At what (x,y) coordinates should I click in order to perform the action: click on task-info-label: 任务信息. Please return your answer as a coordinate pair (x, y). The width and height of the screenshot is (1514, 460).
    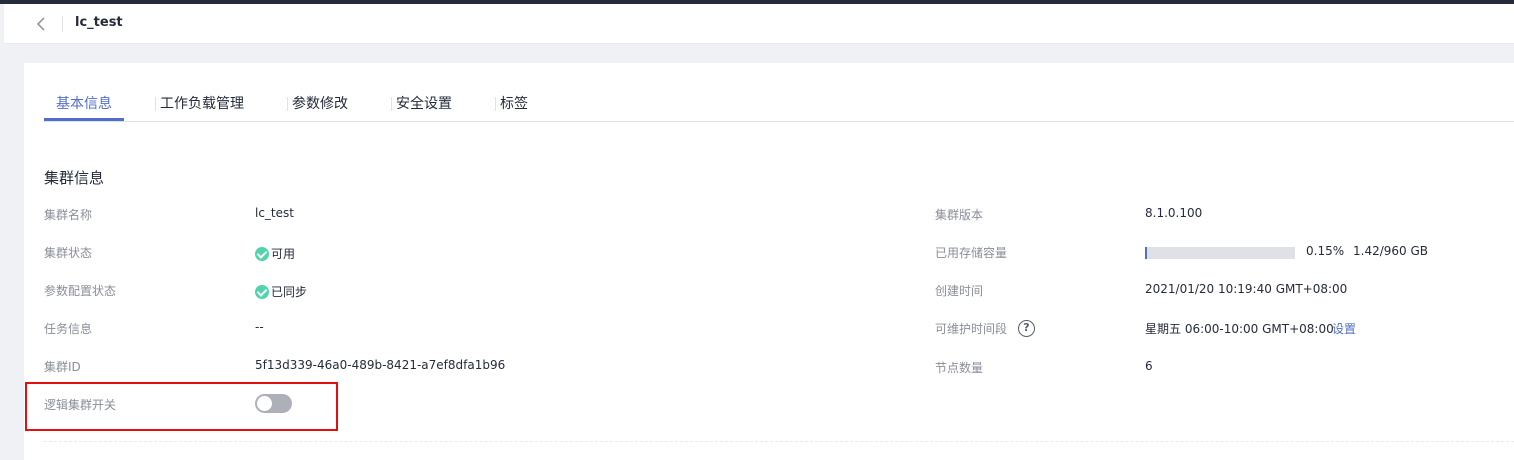
    Looking at the image, I should click on (68, 329).